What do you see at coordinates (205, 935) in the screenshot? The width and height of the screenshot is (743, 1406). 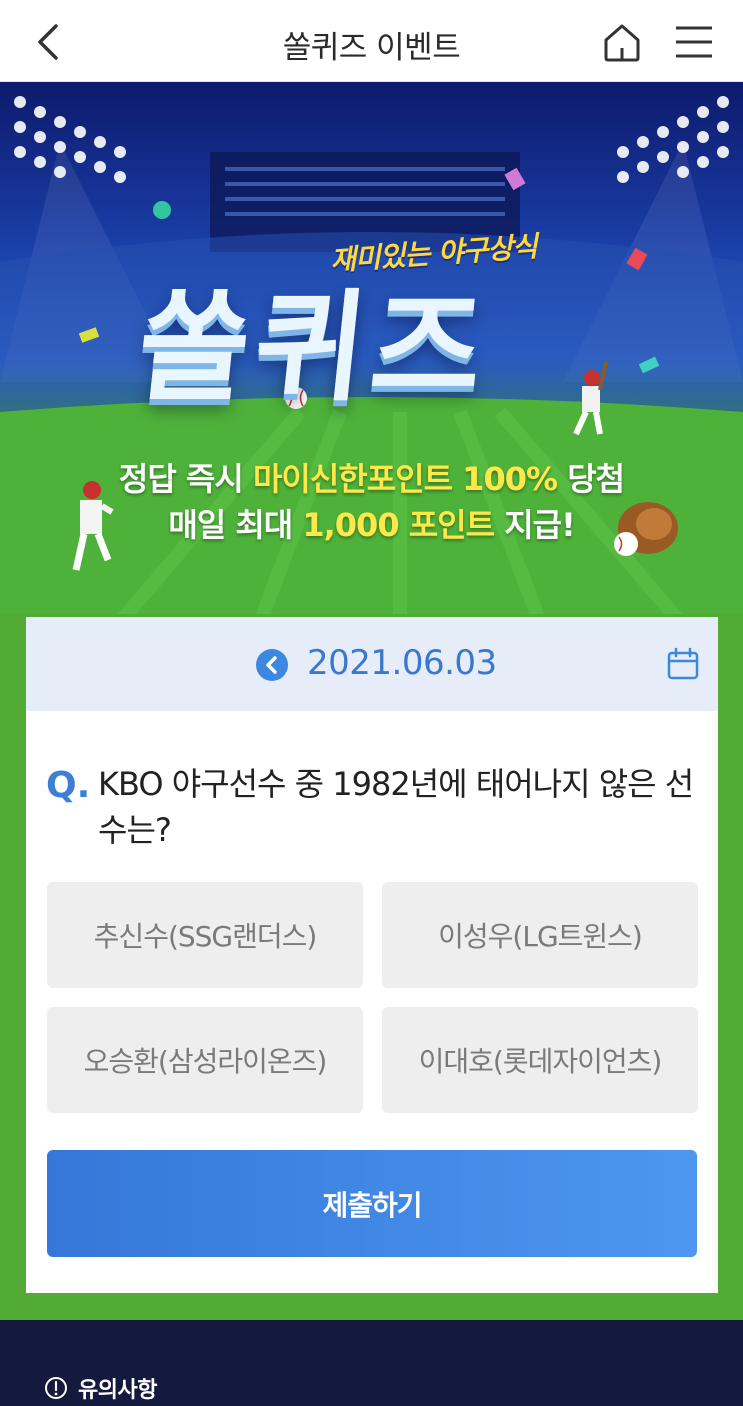 I see `answer-option-1: 추신수(SSG랜더스)` at bounding box center [205, 935].